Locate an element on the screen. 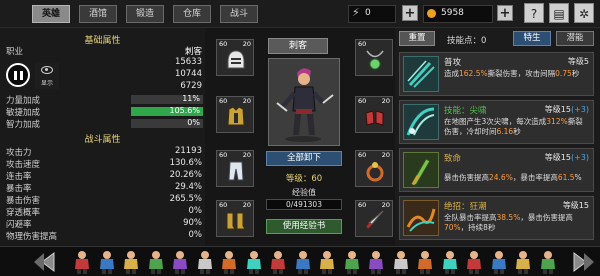 The width and height of the screenshot is (600, 276). equip-slot-amulet: 60 is located at coordinates (374, 57).